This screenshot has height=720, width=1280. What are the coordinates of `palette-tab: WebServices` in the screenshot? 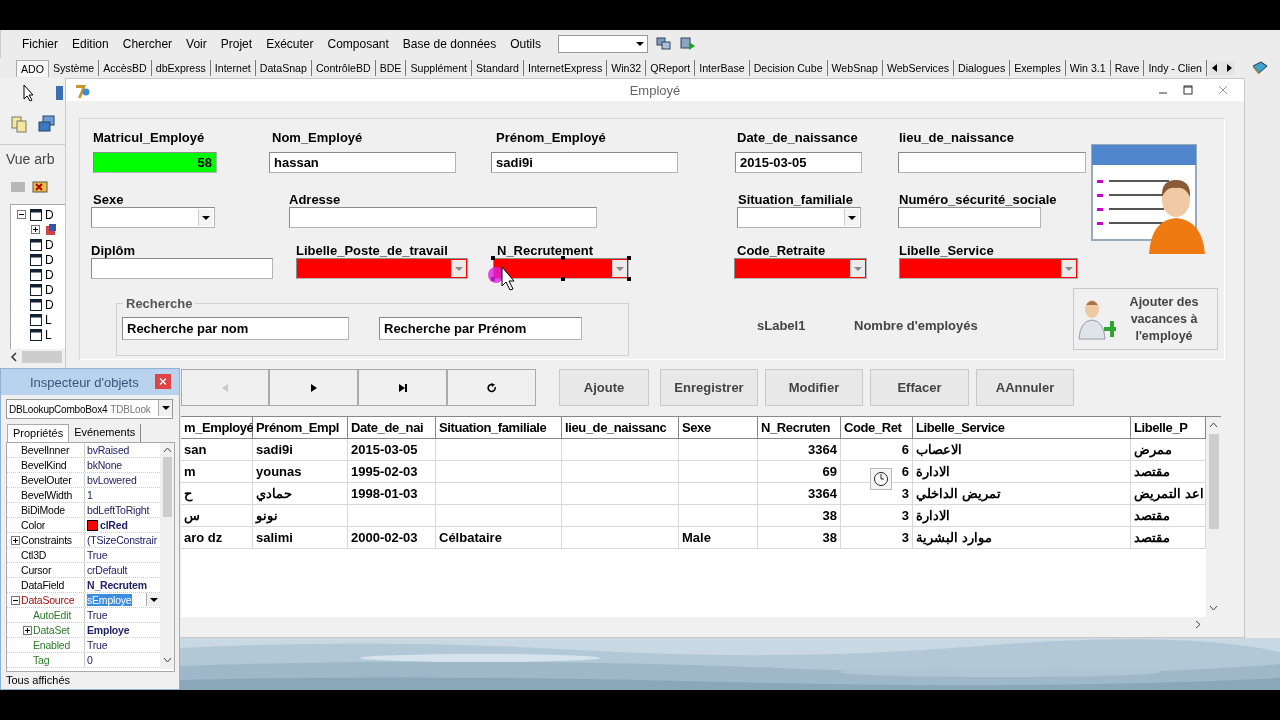 It's located at (918, 68).